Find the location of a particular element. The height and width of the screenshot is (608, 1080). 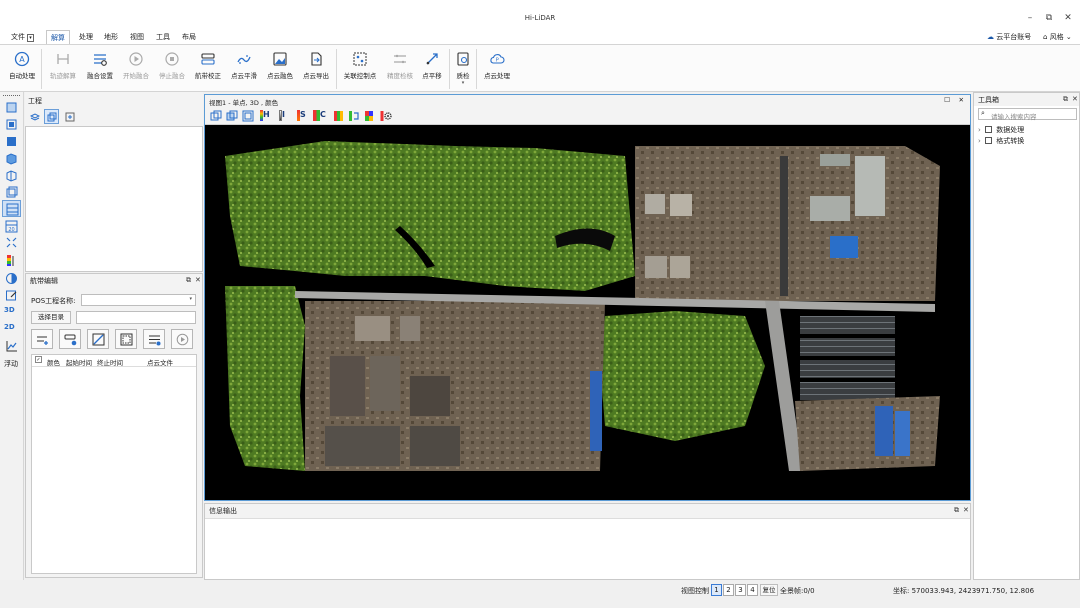

2d-view-icon: 2D is located at coordinates (9, 327).